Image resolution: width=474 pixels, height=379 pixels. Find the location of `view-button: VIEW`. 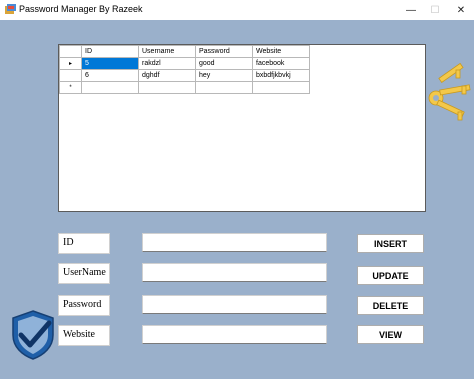

view-button: VIEW is located at coordinates (390, 334).